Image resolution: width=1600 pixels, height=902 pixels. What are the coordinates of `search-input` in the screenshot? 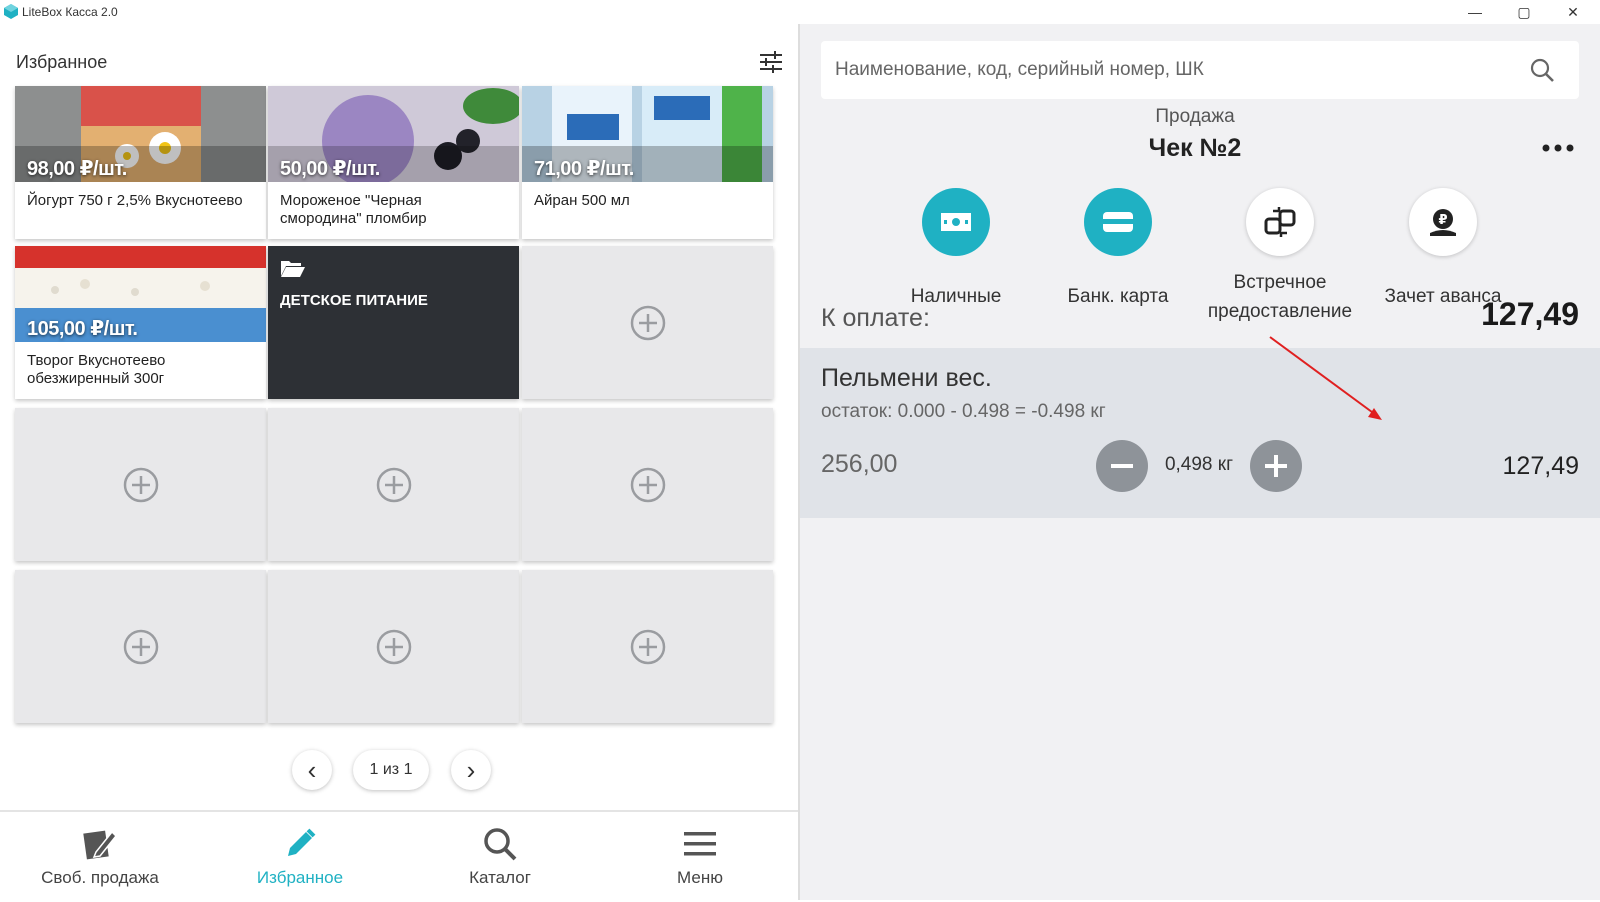 It's located at (1175, 70).